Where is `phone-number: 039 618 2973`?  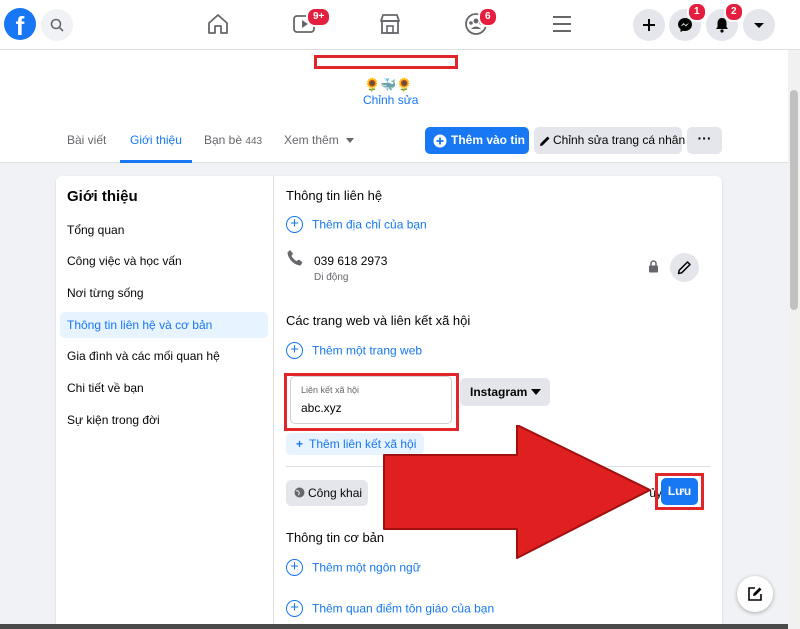
phone-number: 039 618 2973 is located at coordinates (351, 261).